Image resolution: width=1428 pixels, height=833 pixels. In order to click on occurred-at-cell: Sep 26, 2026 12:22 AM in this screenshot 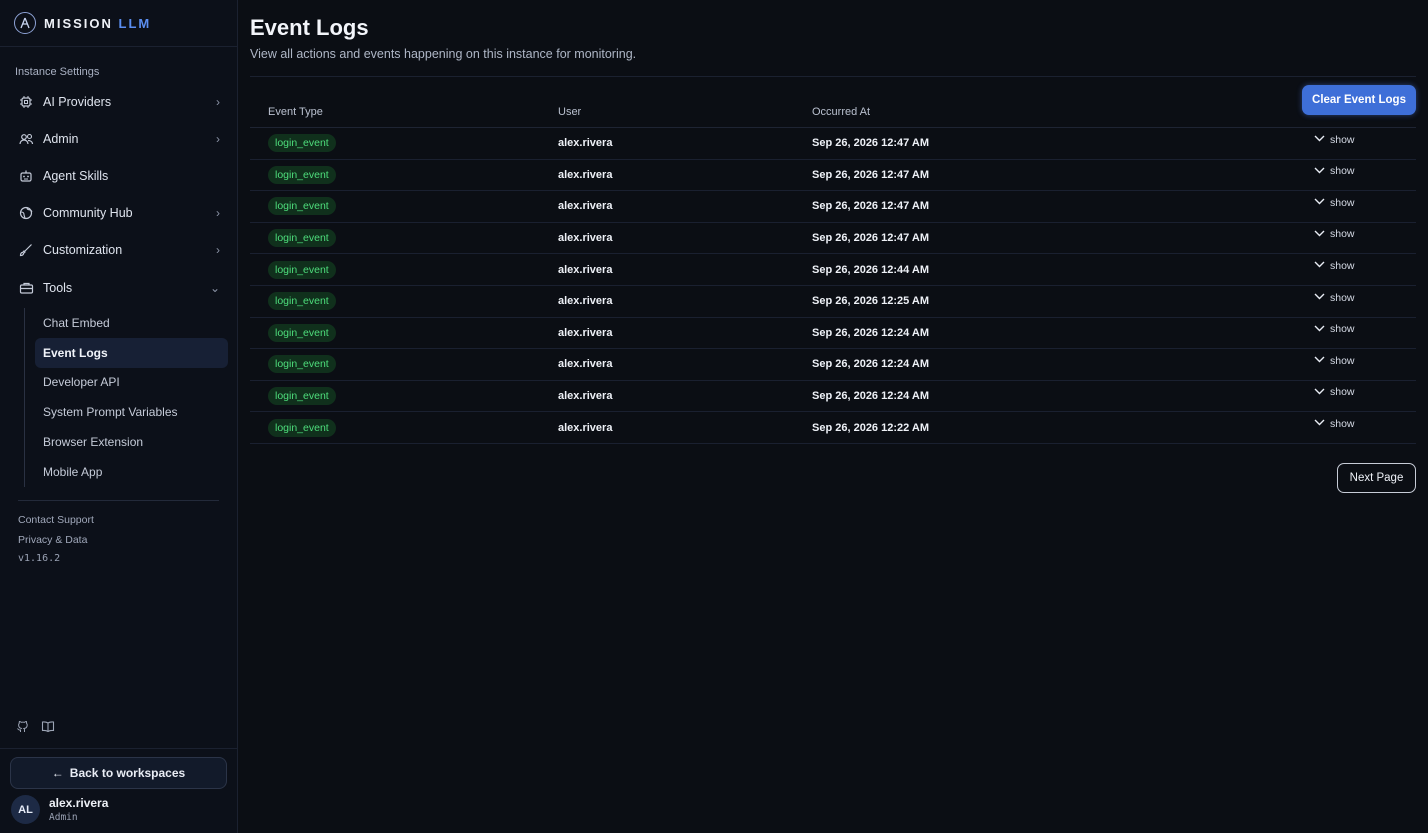, I will do `click(870, 427)`.